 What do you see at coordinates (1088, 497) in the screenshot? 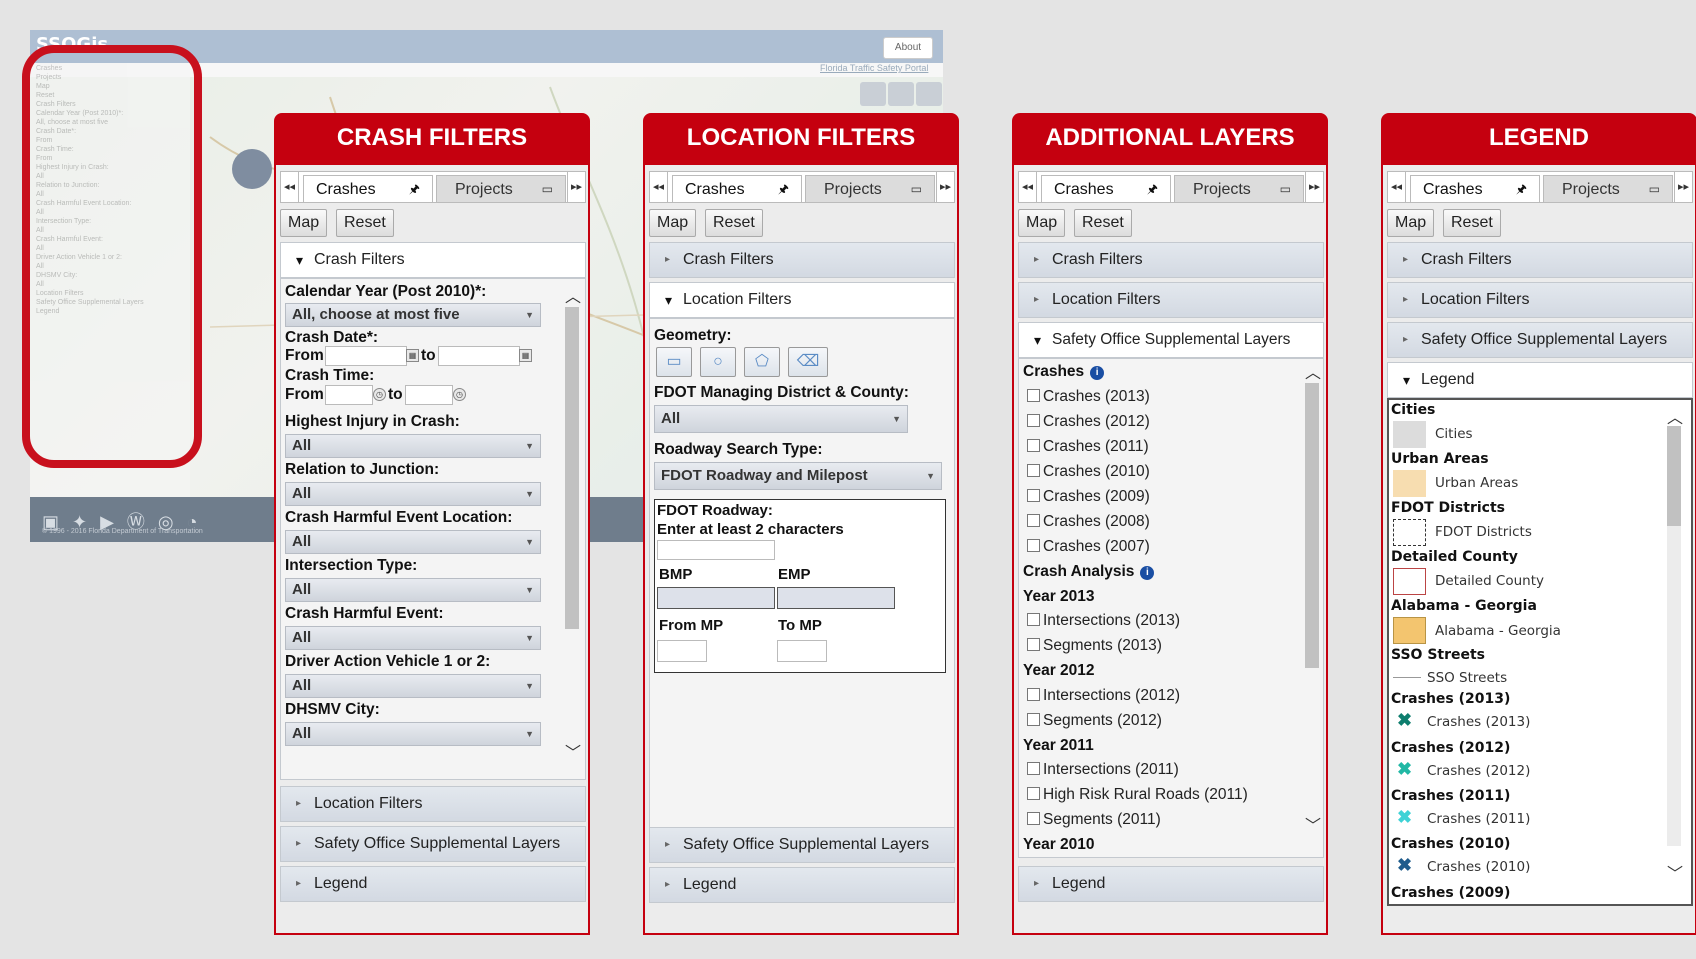
I see `layer-checkbox: Crashes (2009)` at bounding box center [1088, 497].